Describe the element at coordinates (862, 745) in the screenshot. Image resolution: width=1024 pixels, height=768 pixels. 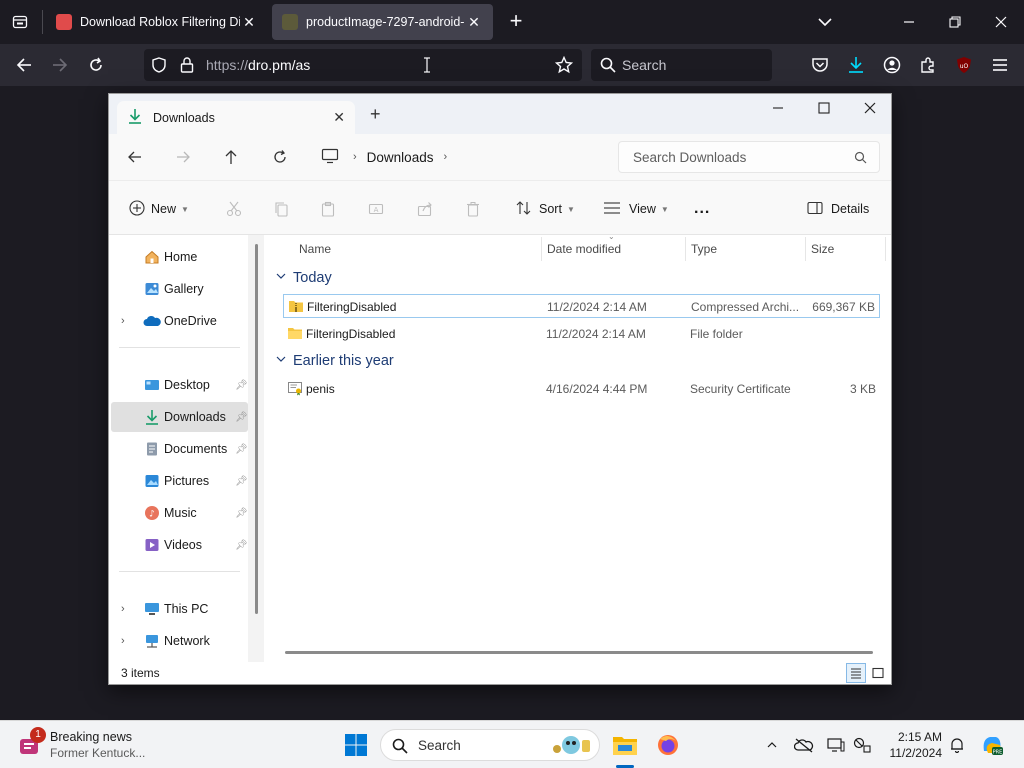
I see `network-status-icon` at that location.